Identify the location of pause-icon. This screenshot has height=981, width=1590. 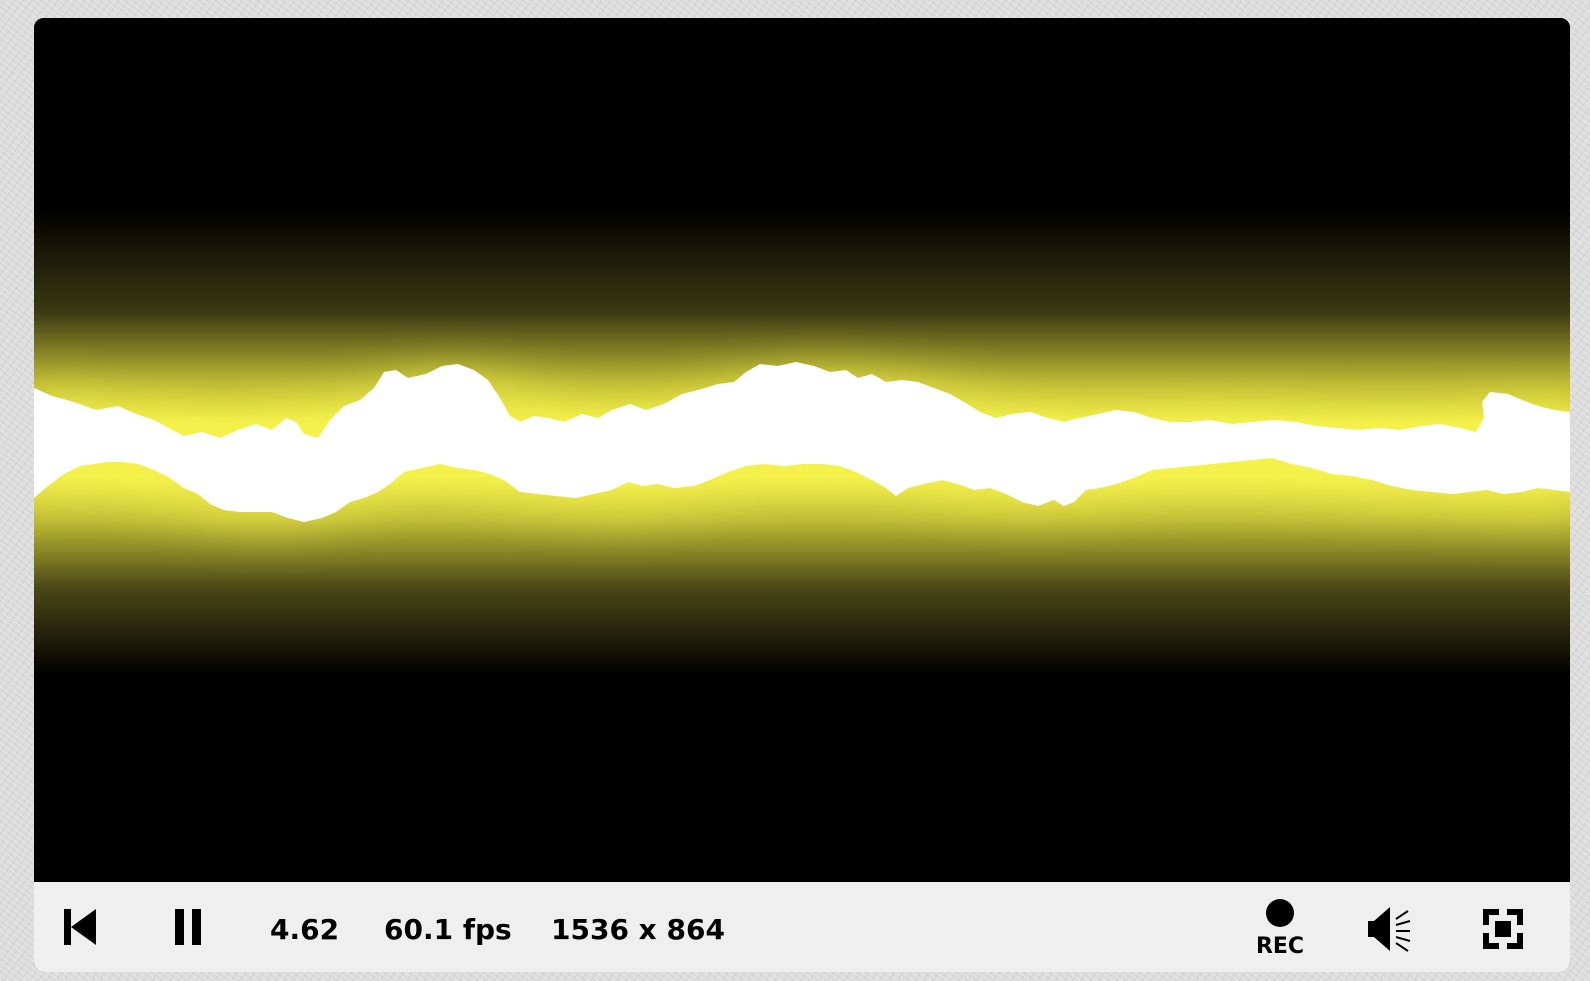
(188, 927).